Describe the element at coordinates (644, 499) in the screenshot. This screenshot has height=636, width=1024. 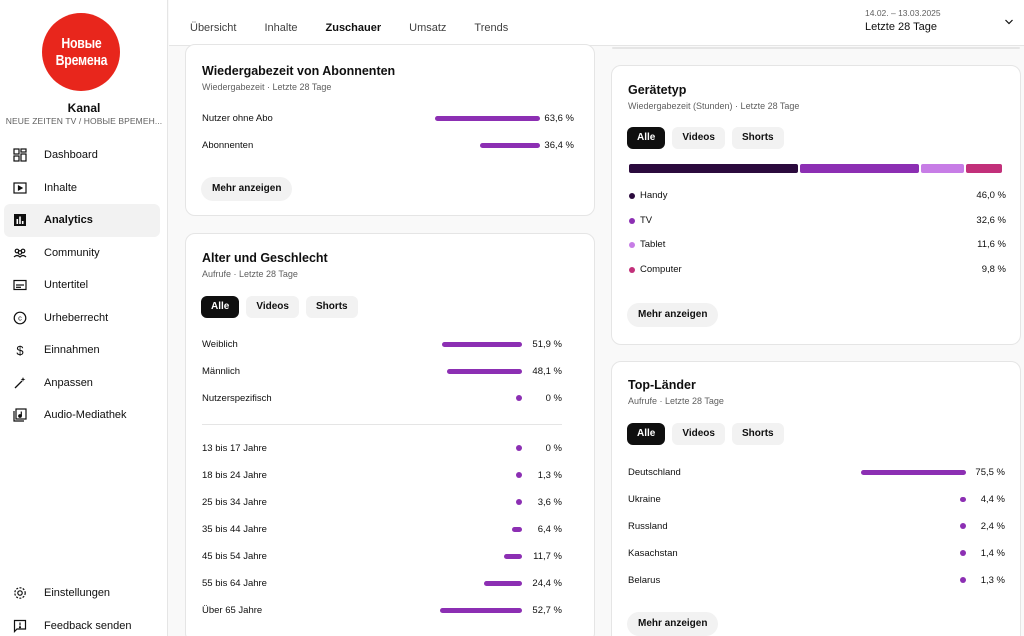
I see `row-label: Ukraine` at that location.